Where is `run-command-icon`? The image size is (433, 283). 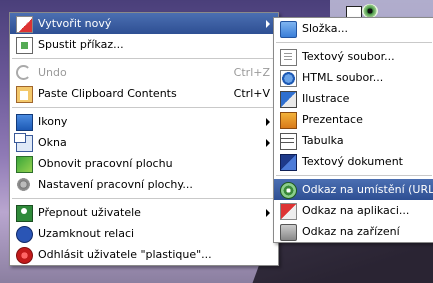 run-command-icon is located at coordinates (24, 45).